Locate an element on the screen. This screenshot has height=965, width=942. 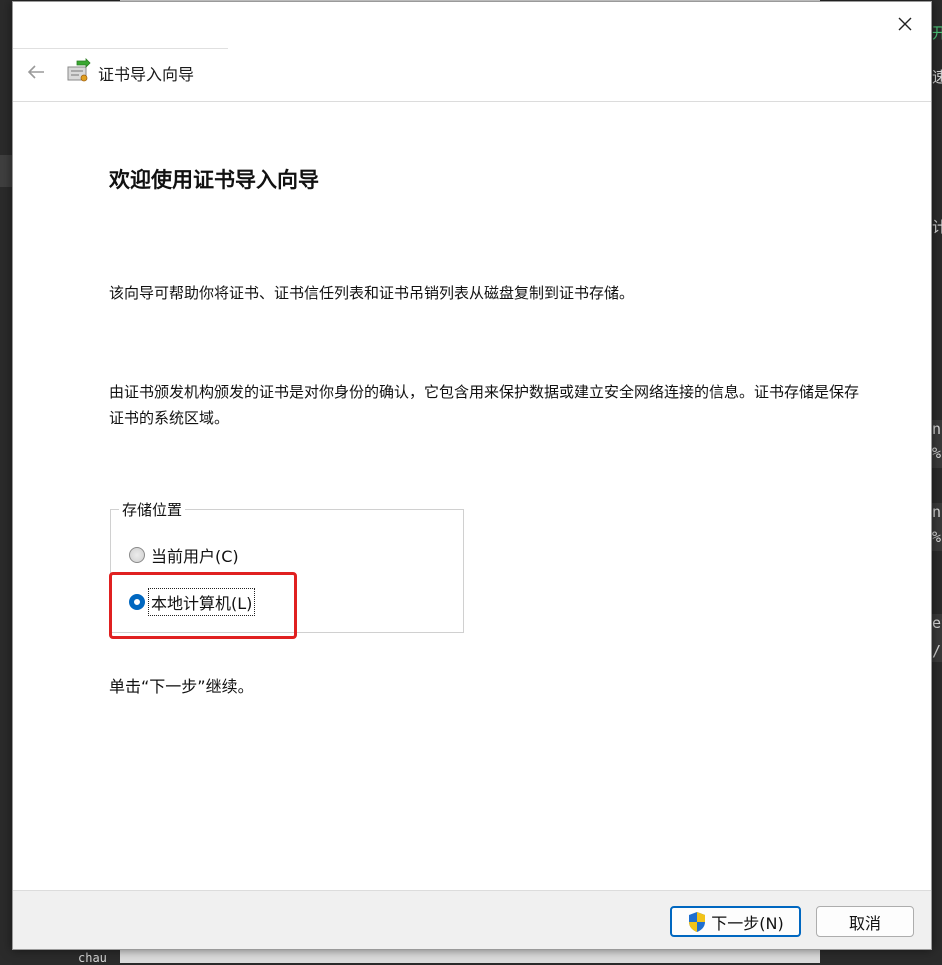
certificate-wizard-icon is located at coordinates (79, 70).